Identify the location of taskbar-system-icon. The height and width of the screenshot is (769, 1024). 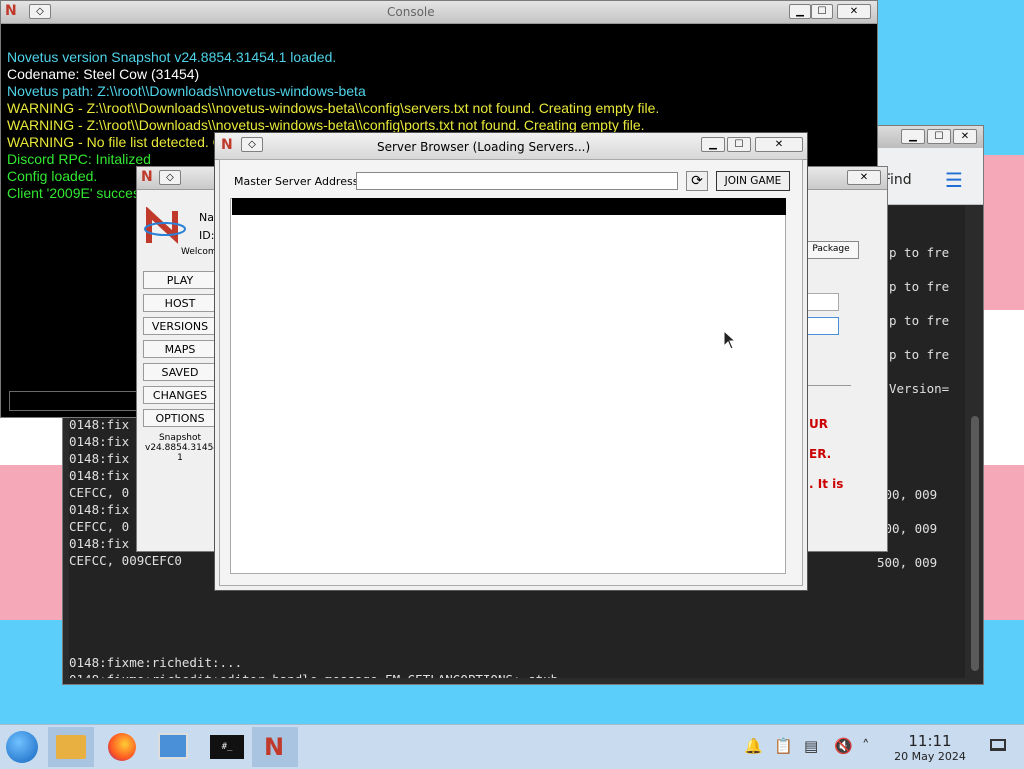
(173, 747).